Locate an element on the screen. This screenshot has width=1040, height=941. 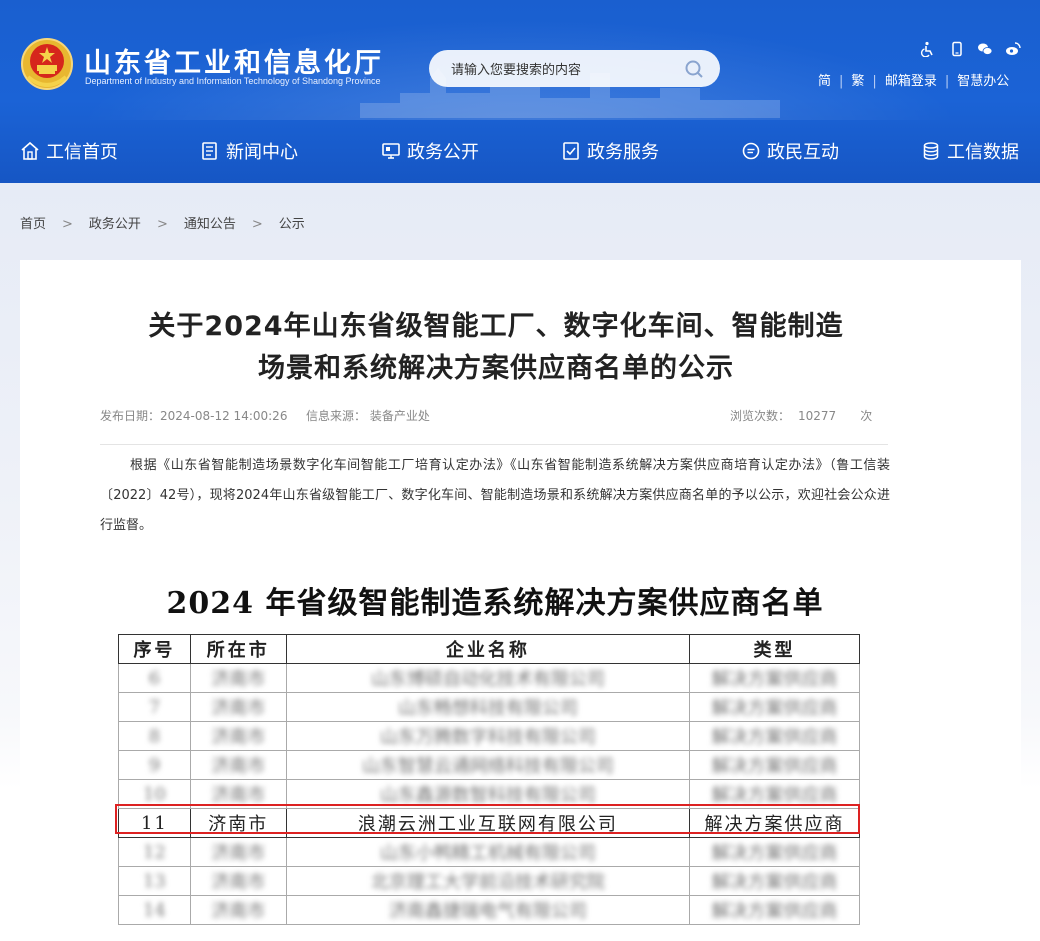
view-count-label: 浏览次数： is located at coordinates (760, 416).